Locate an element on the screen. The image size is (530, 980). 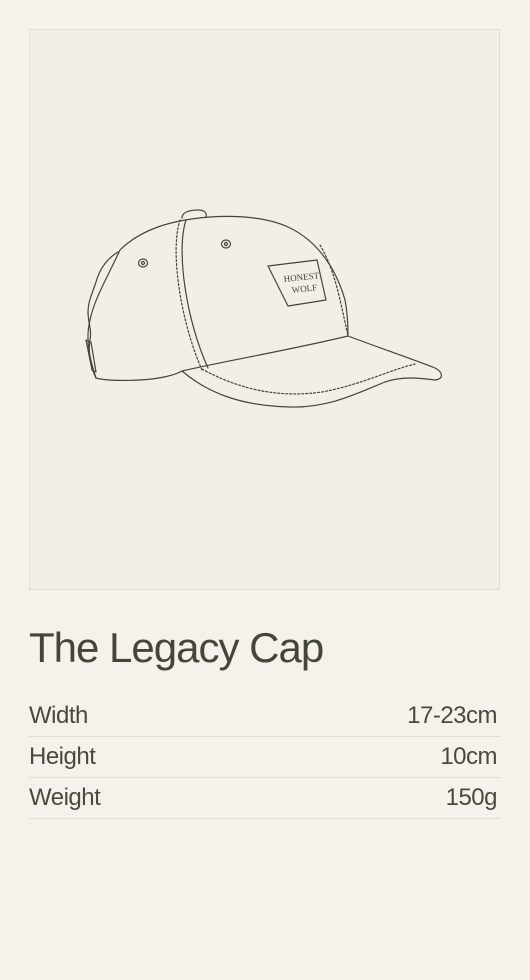
cap-illustration: HONEST WOLF is located at coordinates (263, 308).